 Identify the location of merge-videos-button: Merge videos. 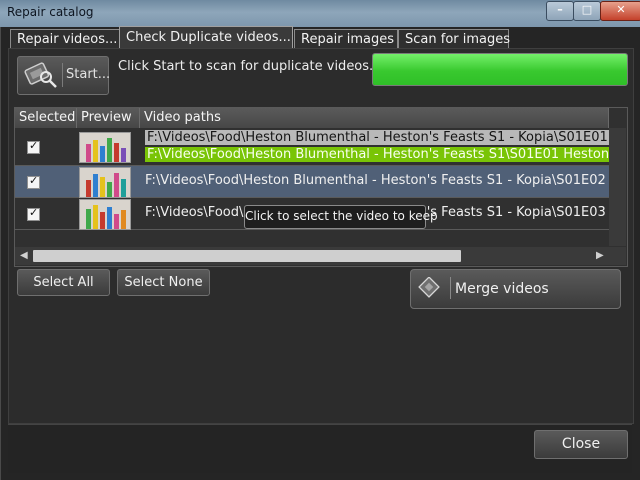
(515, 289).